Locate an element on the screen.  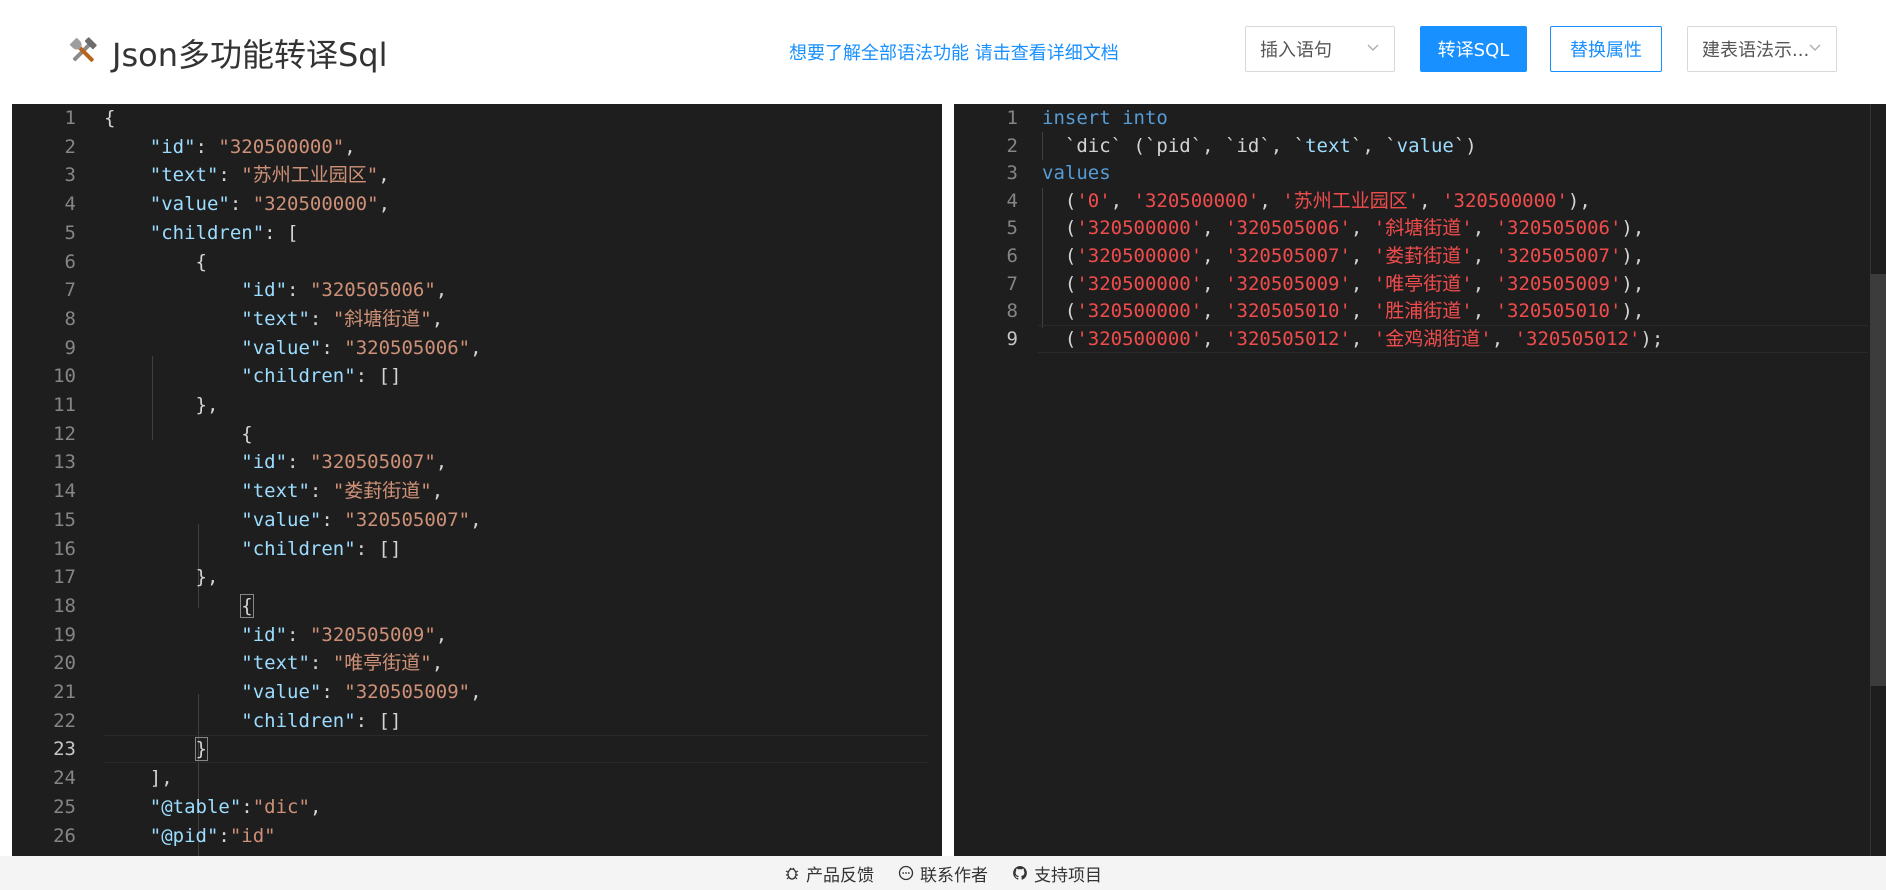
matched-bracket: { is located at coordinates (247, 605).